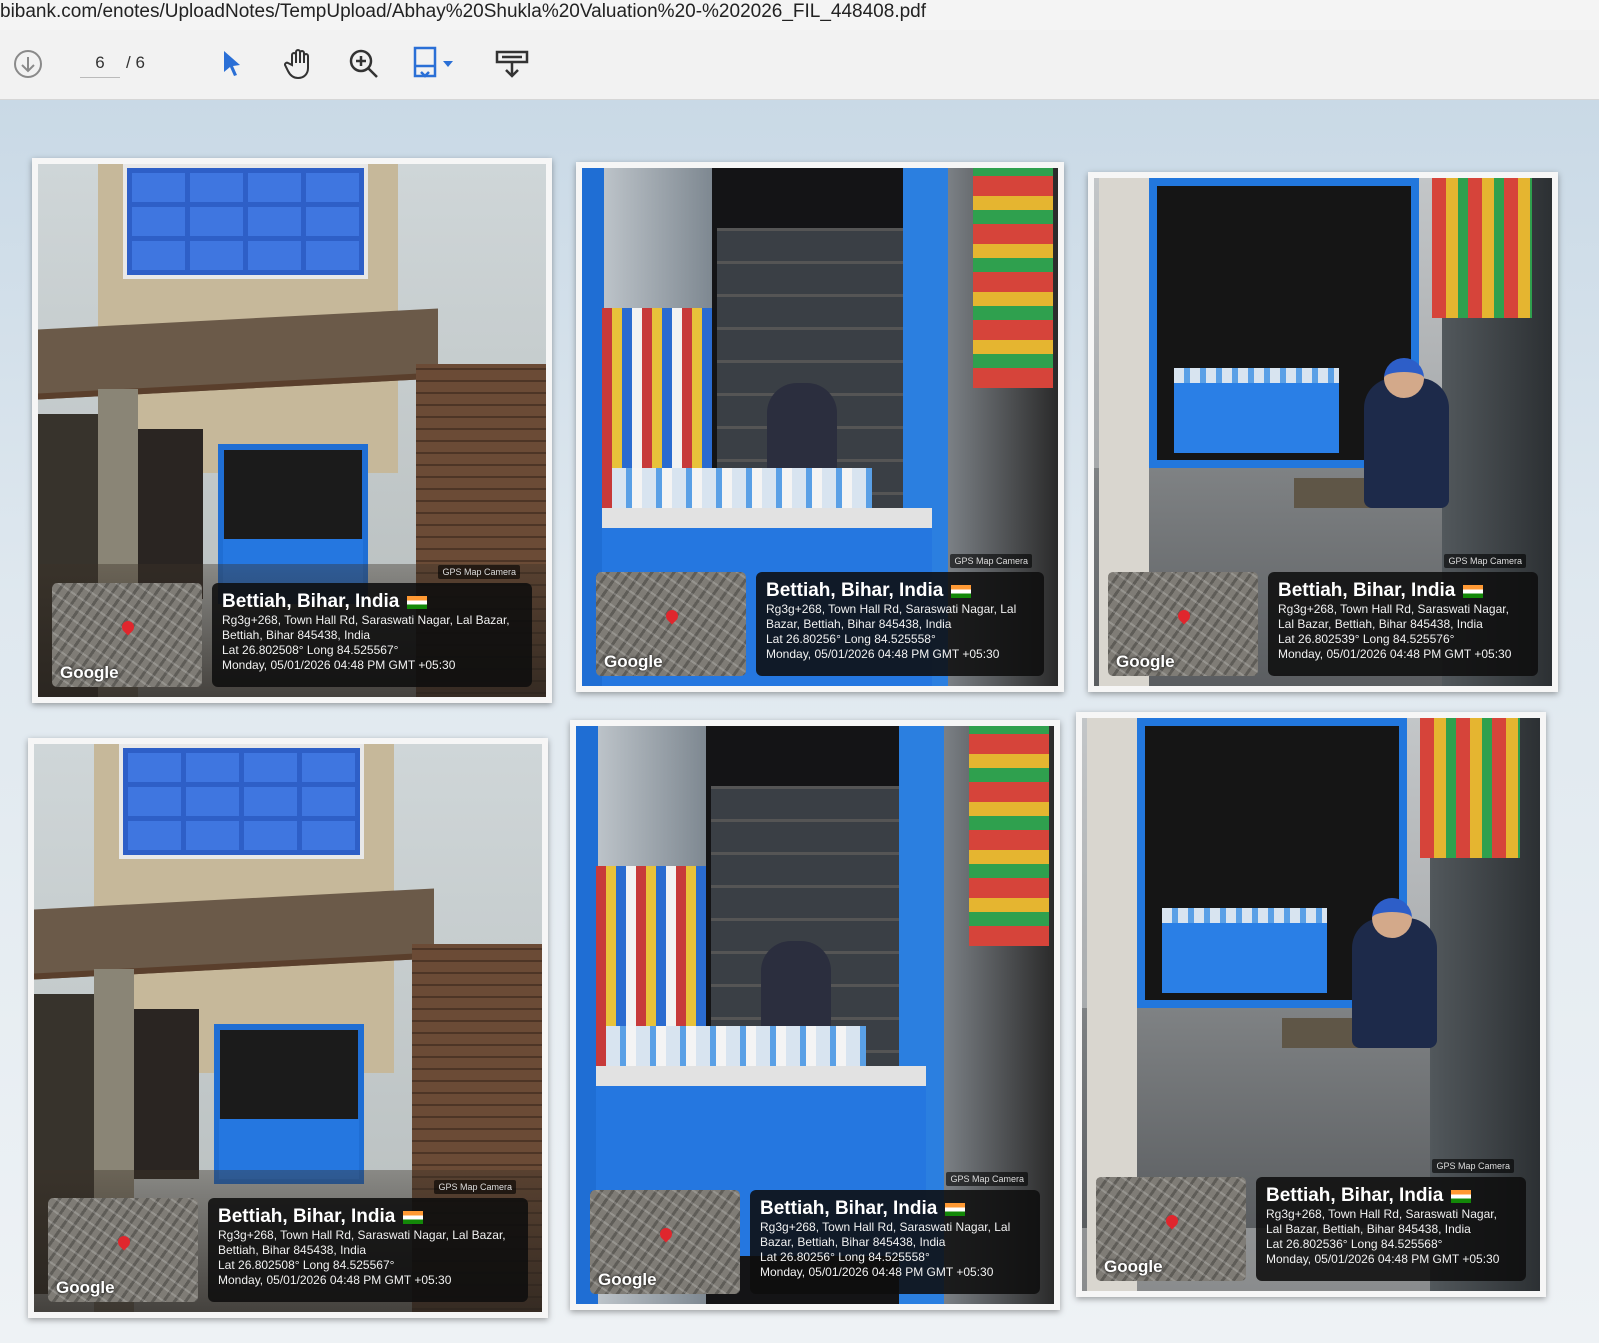  Describe the element at coordinates (232, 64) in the screenshot. I see `select-arrow-icon` at that location.